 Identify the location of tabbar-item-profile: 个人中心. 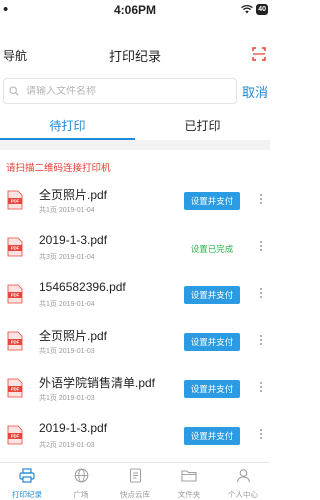
(243, 481).